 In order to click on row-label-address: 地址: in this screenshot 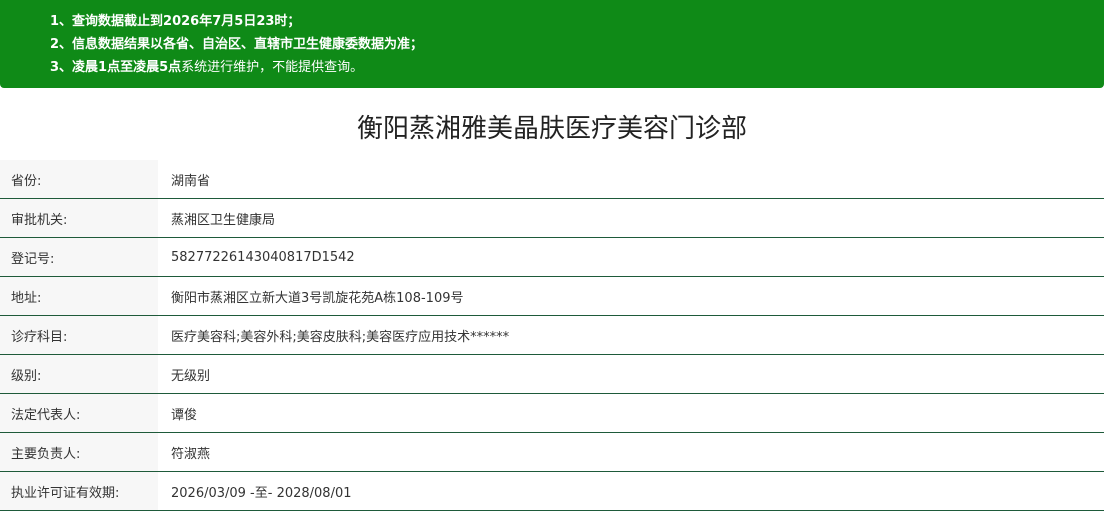, I will do `click(79, 296)`.